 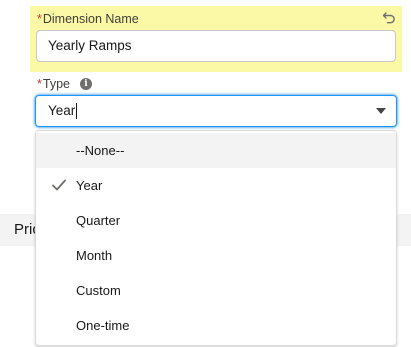 I want to click on option-quarter: Quarter, so click(x=216, y=220).